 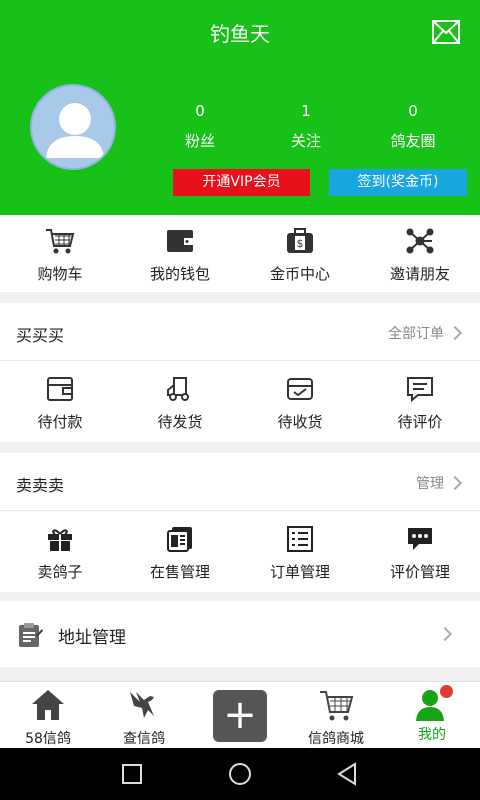 I want to click on sign-in-button: 签到(奖金币), so click(x=398, y=182).